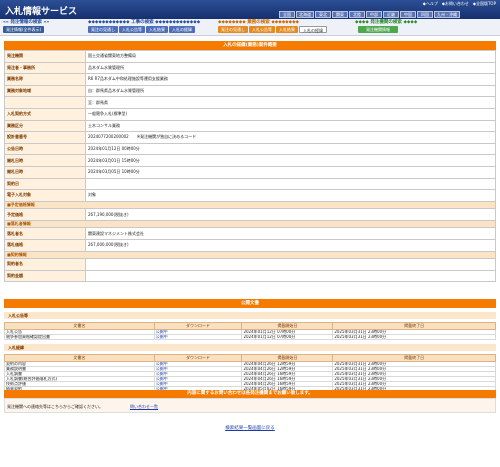 Image resolution: width=500 pixels, height=467 pixels. I want to click on site-logo: 入札情報サービス, so click(41, 10).